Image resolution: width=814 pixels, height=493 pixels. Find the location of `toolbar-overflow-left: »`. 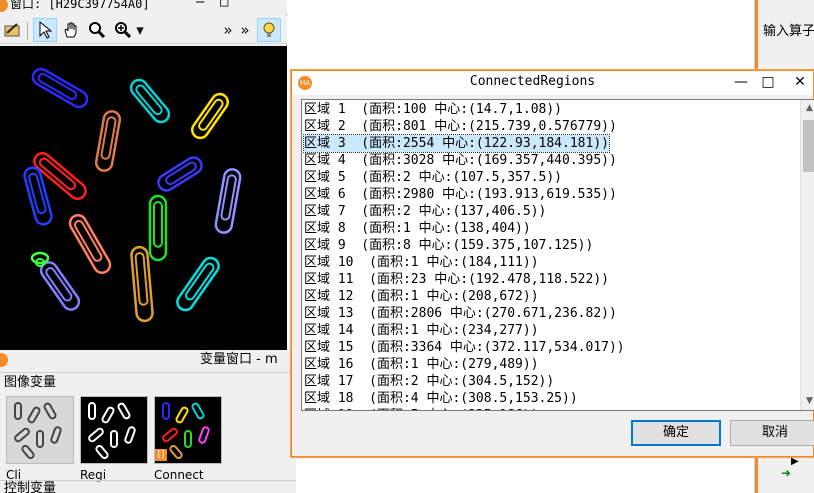

toolbar-overflow-left: » is located at coordinates (228, 30).